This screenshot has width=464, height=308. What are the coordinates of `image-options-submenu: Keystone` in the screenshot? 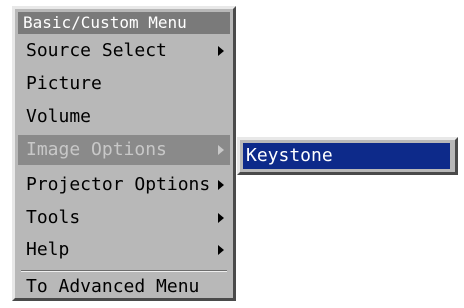 It's located at (347, 156).